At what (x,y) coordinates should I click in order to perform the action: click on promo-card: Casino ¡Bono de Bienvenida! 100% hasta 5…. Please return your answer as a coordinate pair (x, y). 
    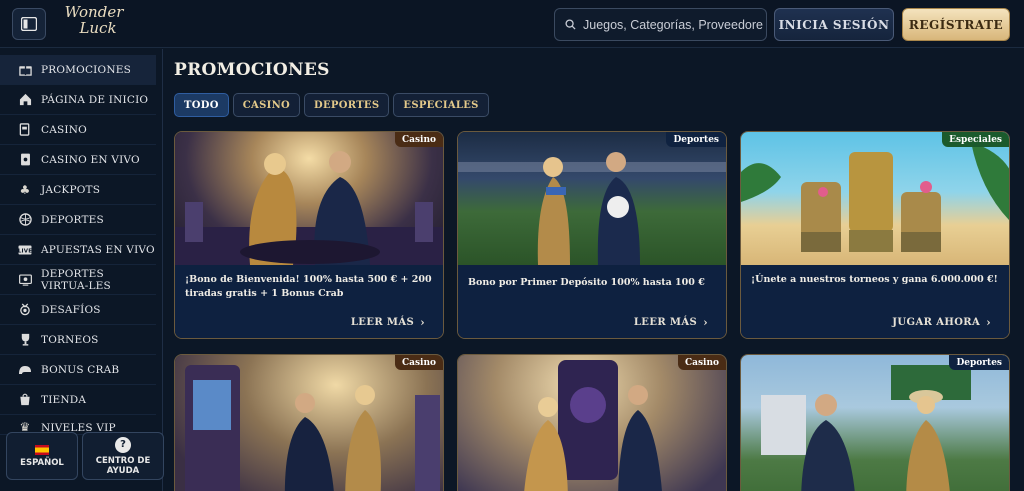
    Looking at the image, I should click on (309, 235).